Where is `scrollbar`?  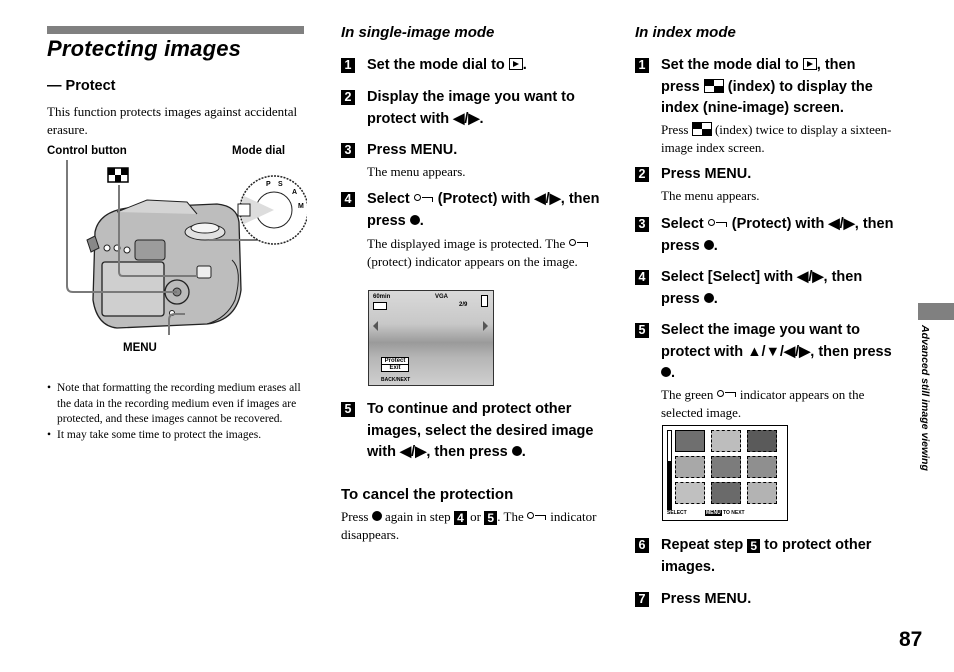
scrollbar is located at coordinates (669, 470).